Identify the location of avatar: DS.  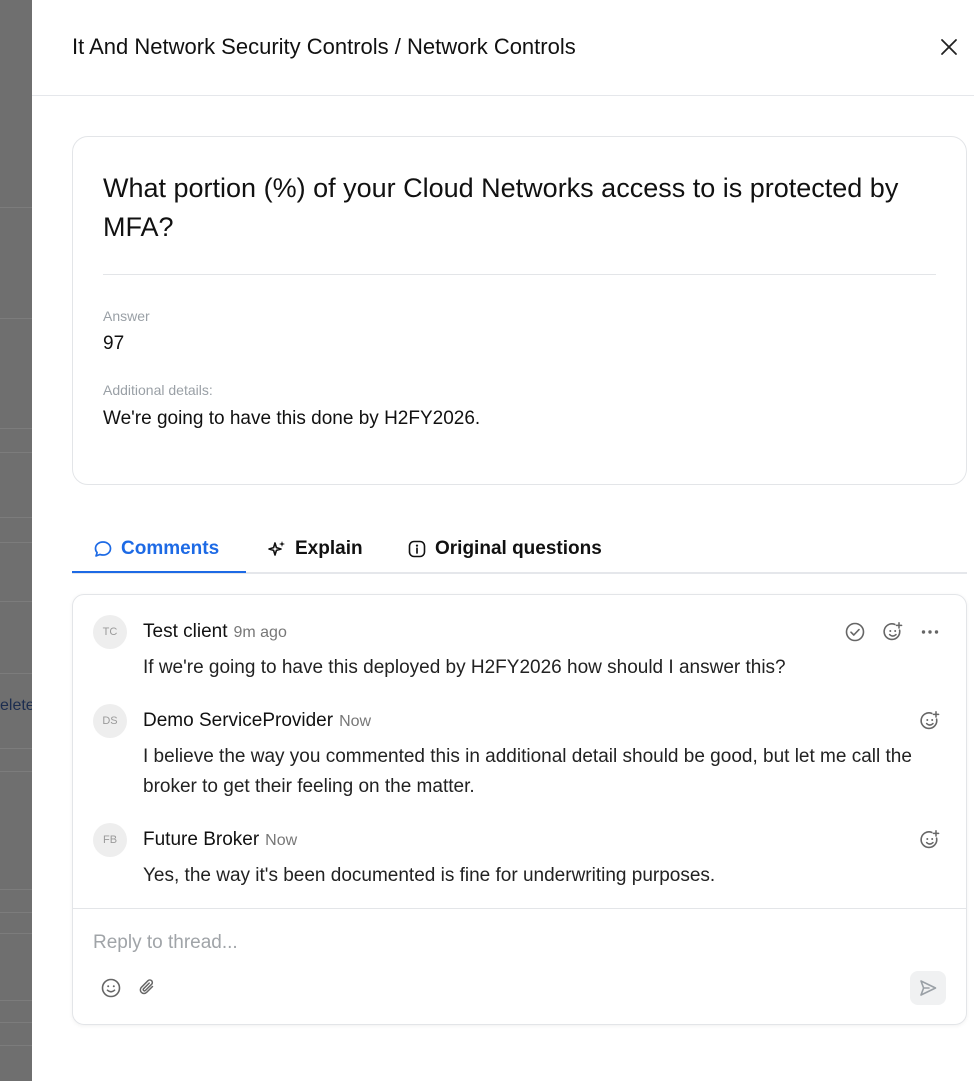
(110, 721).